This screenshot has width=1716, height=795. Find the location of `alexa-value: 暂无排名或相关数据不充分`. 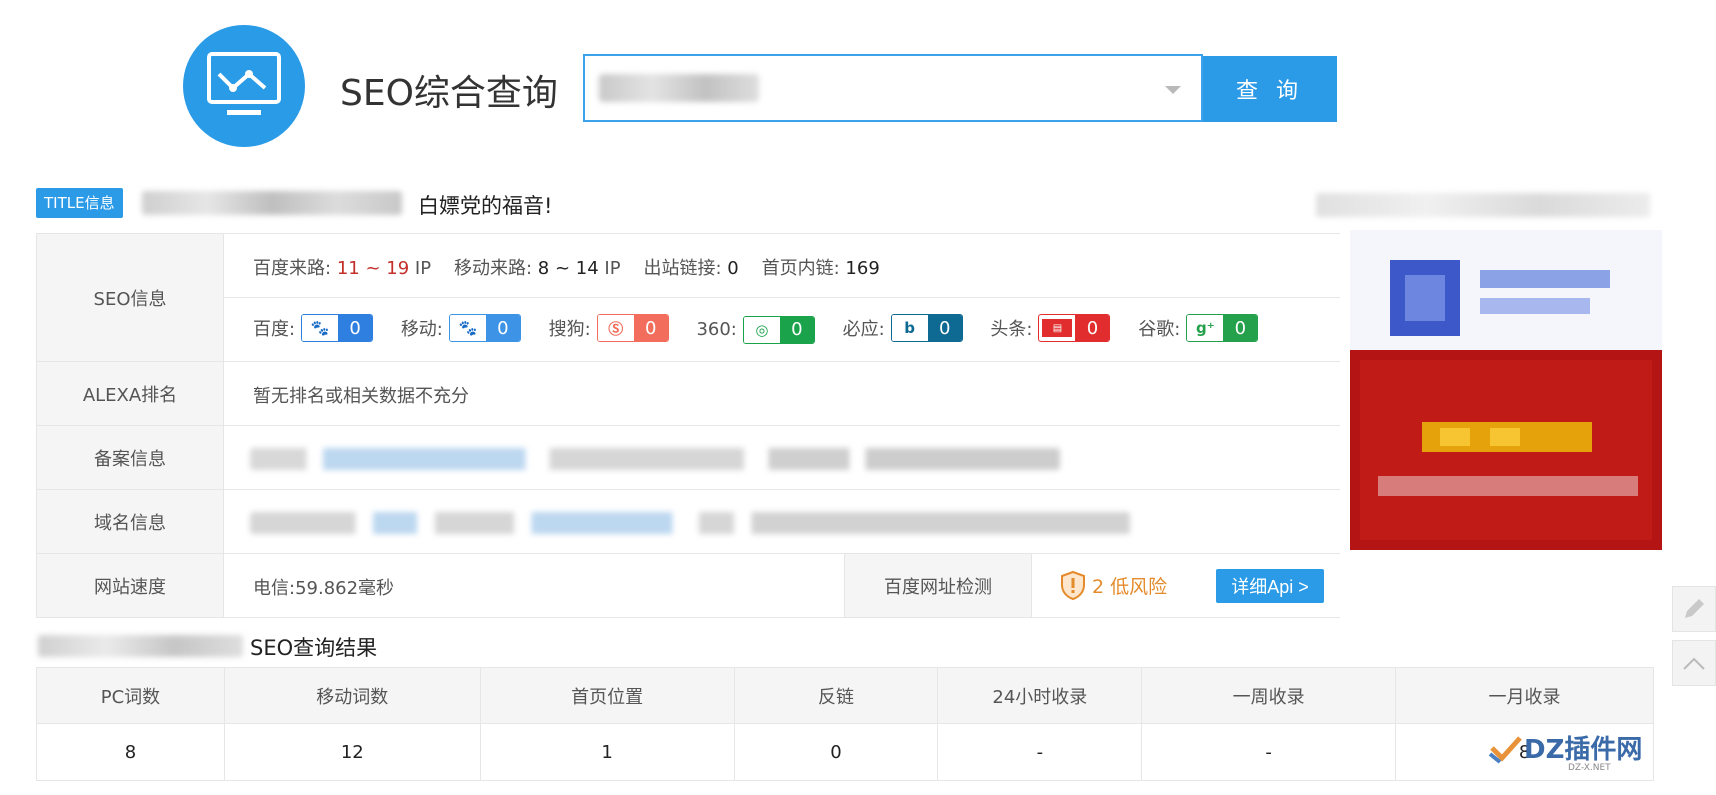

alexa-value: 暂无排名或相关数据不充分 is located at coordinates (361, 396).